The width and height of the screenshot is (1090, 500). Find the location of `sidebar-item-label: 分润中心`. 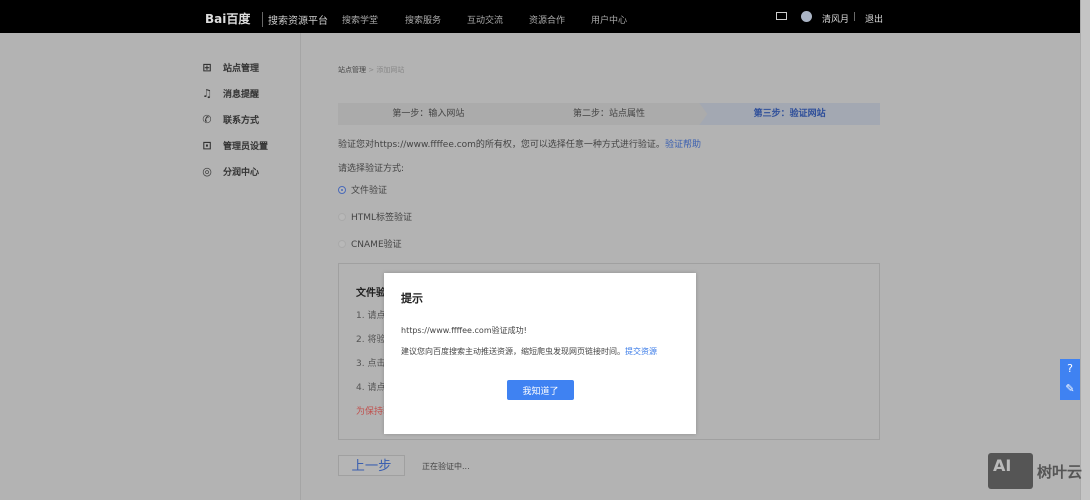

sidebar-item-label: 分润中心 is located at coordinates (241, 173).